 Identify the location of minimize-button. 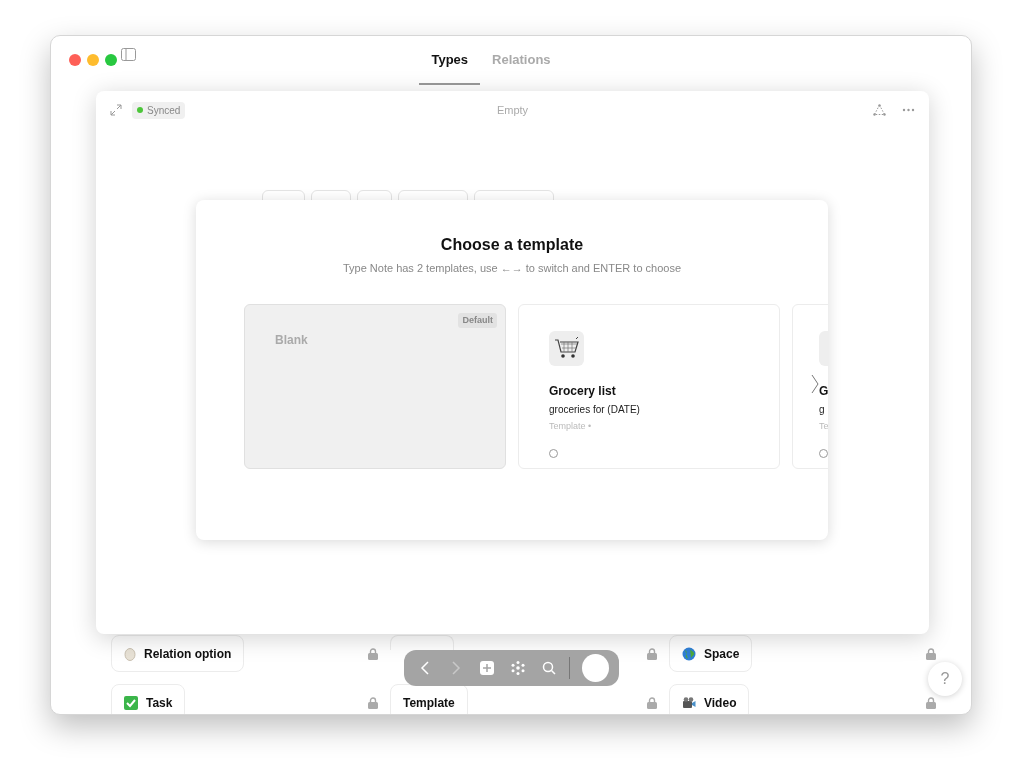
(93, 60).